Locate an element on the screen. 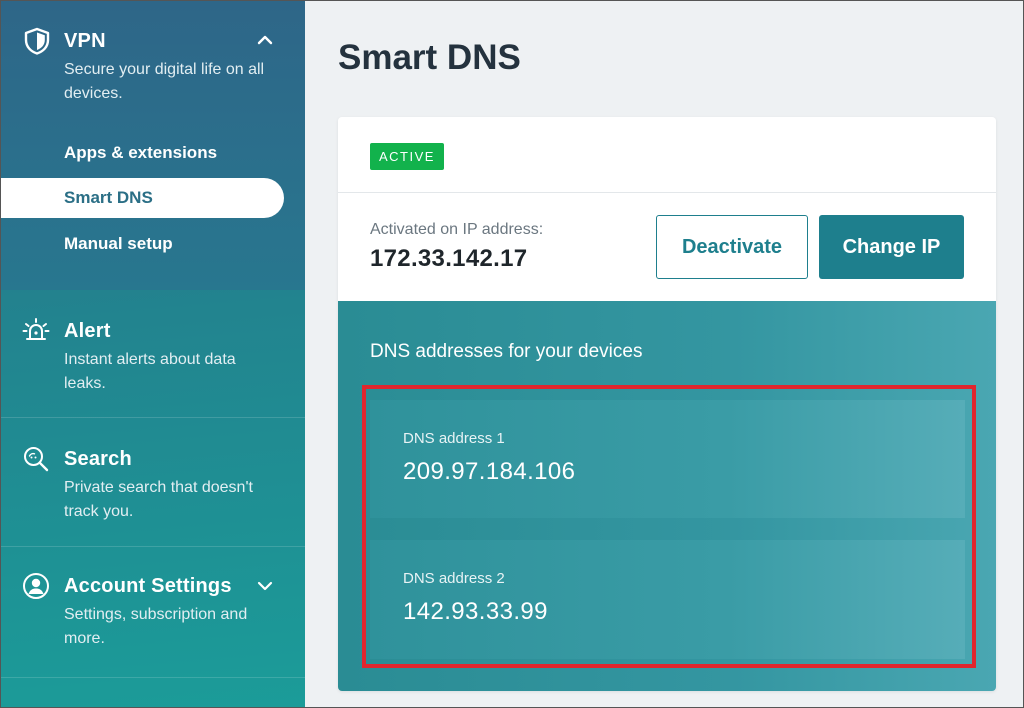 Image resolution: width=1024 pixels, height=708 pixels. chevron-up-icon is located at coordinates (265, 40).